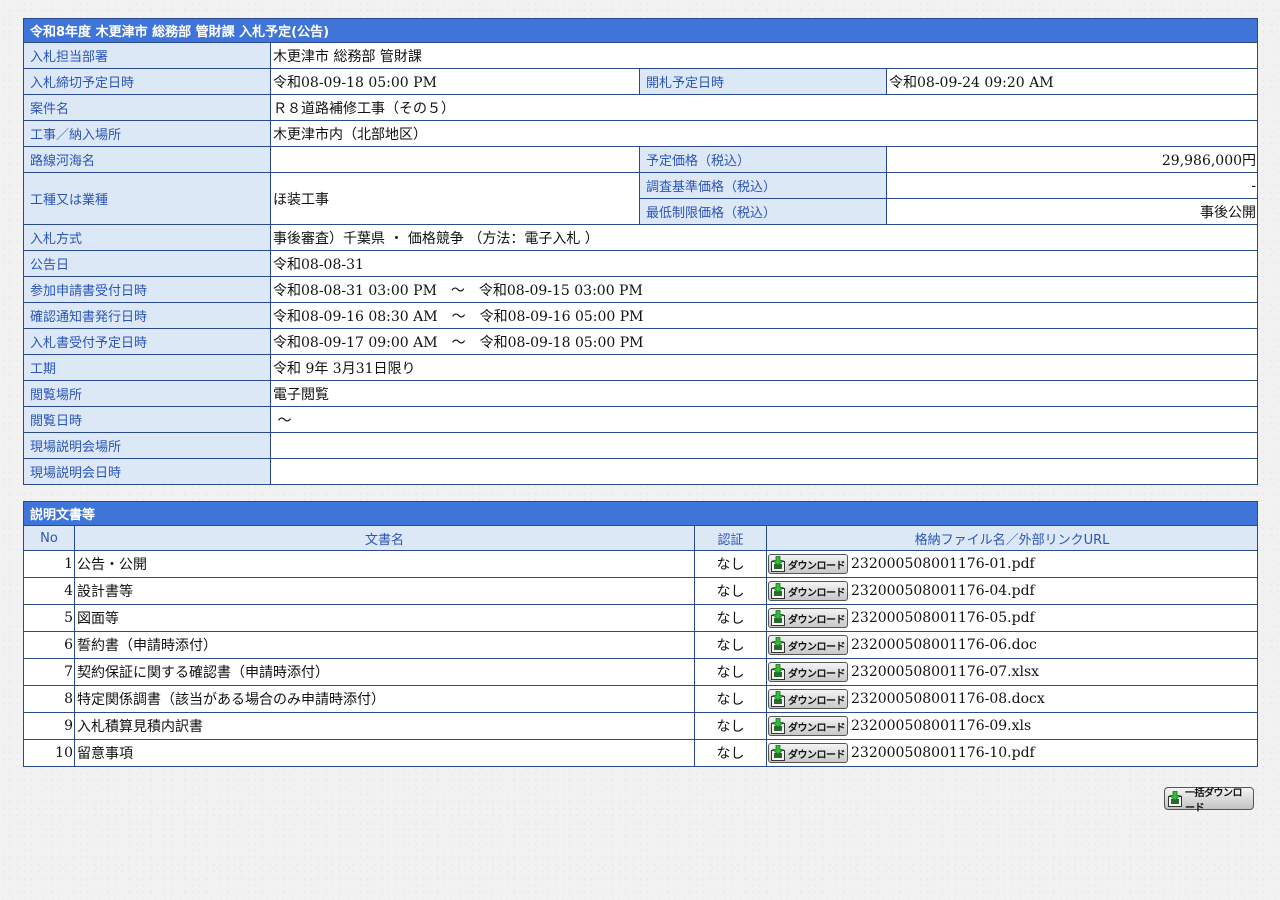  Describe the element at coordinates (455, 159) in the screenshot. I see `route-value` at that location.